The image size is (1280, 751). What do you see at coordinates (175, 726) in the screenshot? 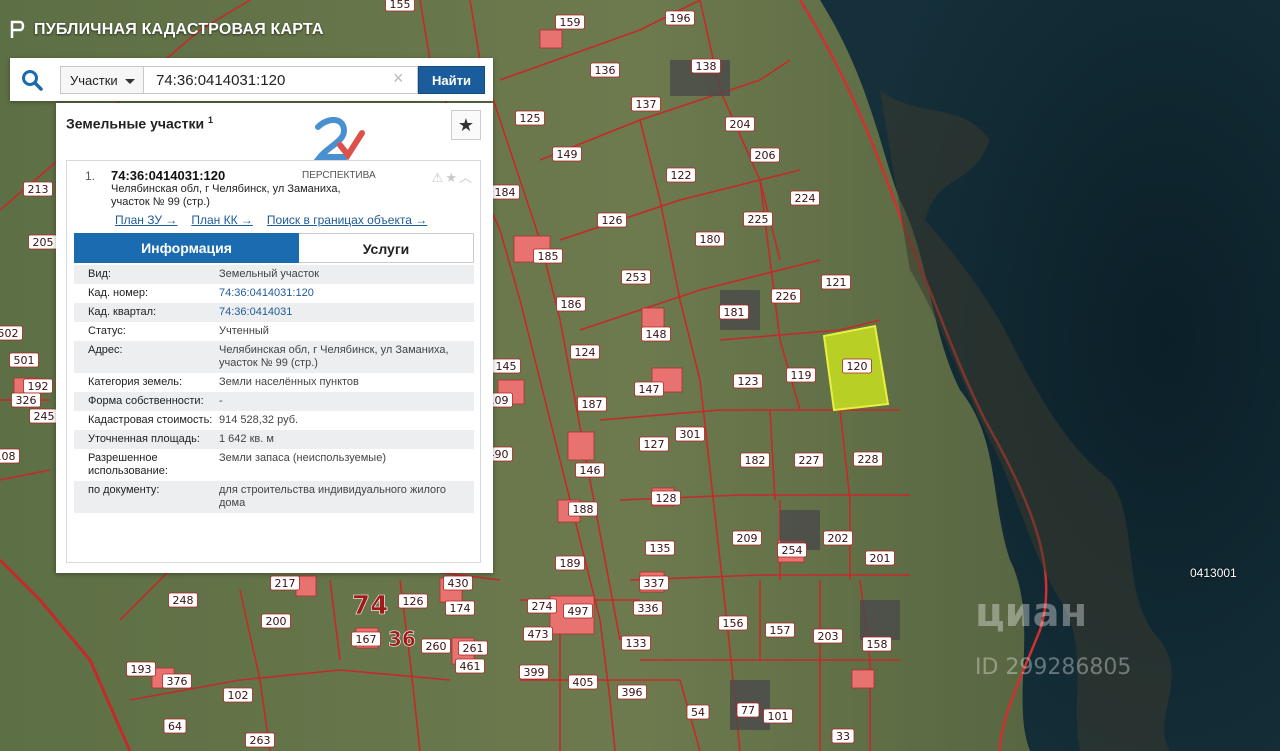
I see `parcel-label: 64` at bounding box center [175, 726].